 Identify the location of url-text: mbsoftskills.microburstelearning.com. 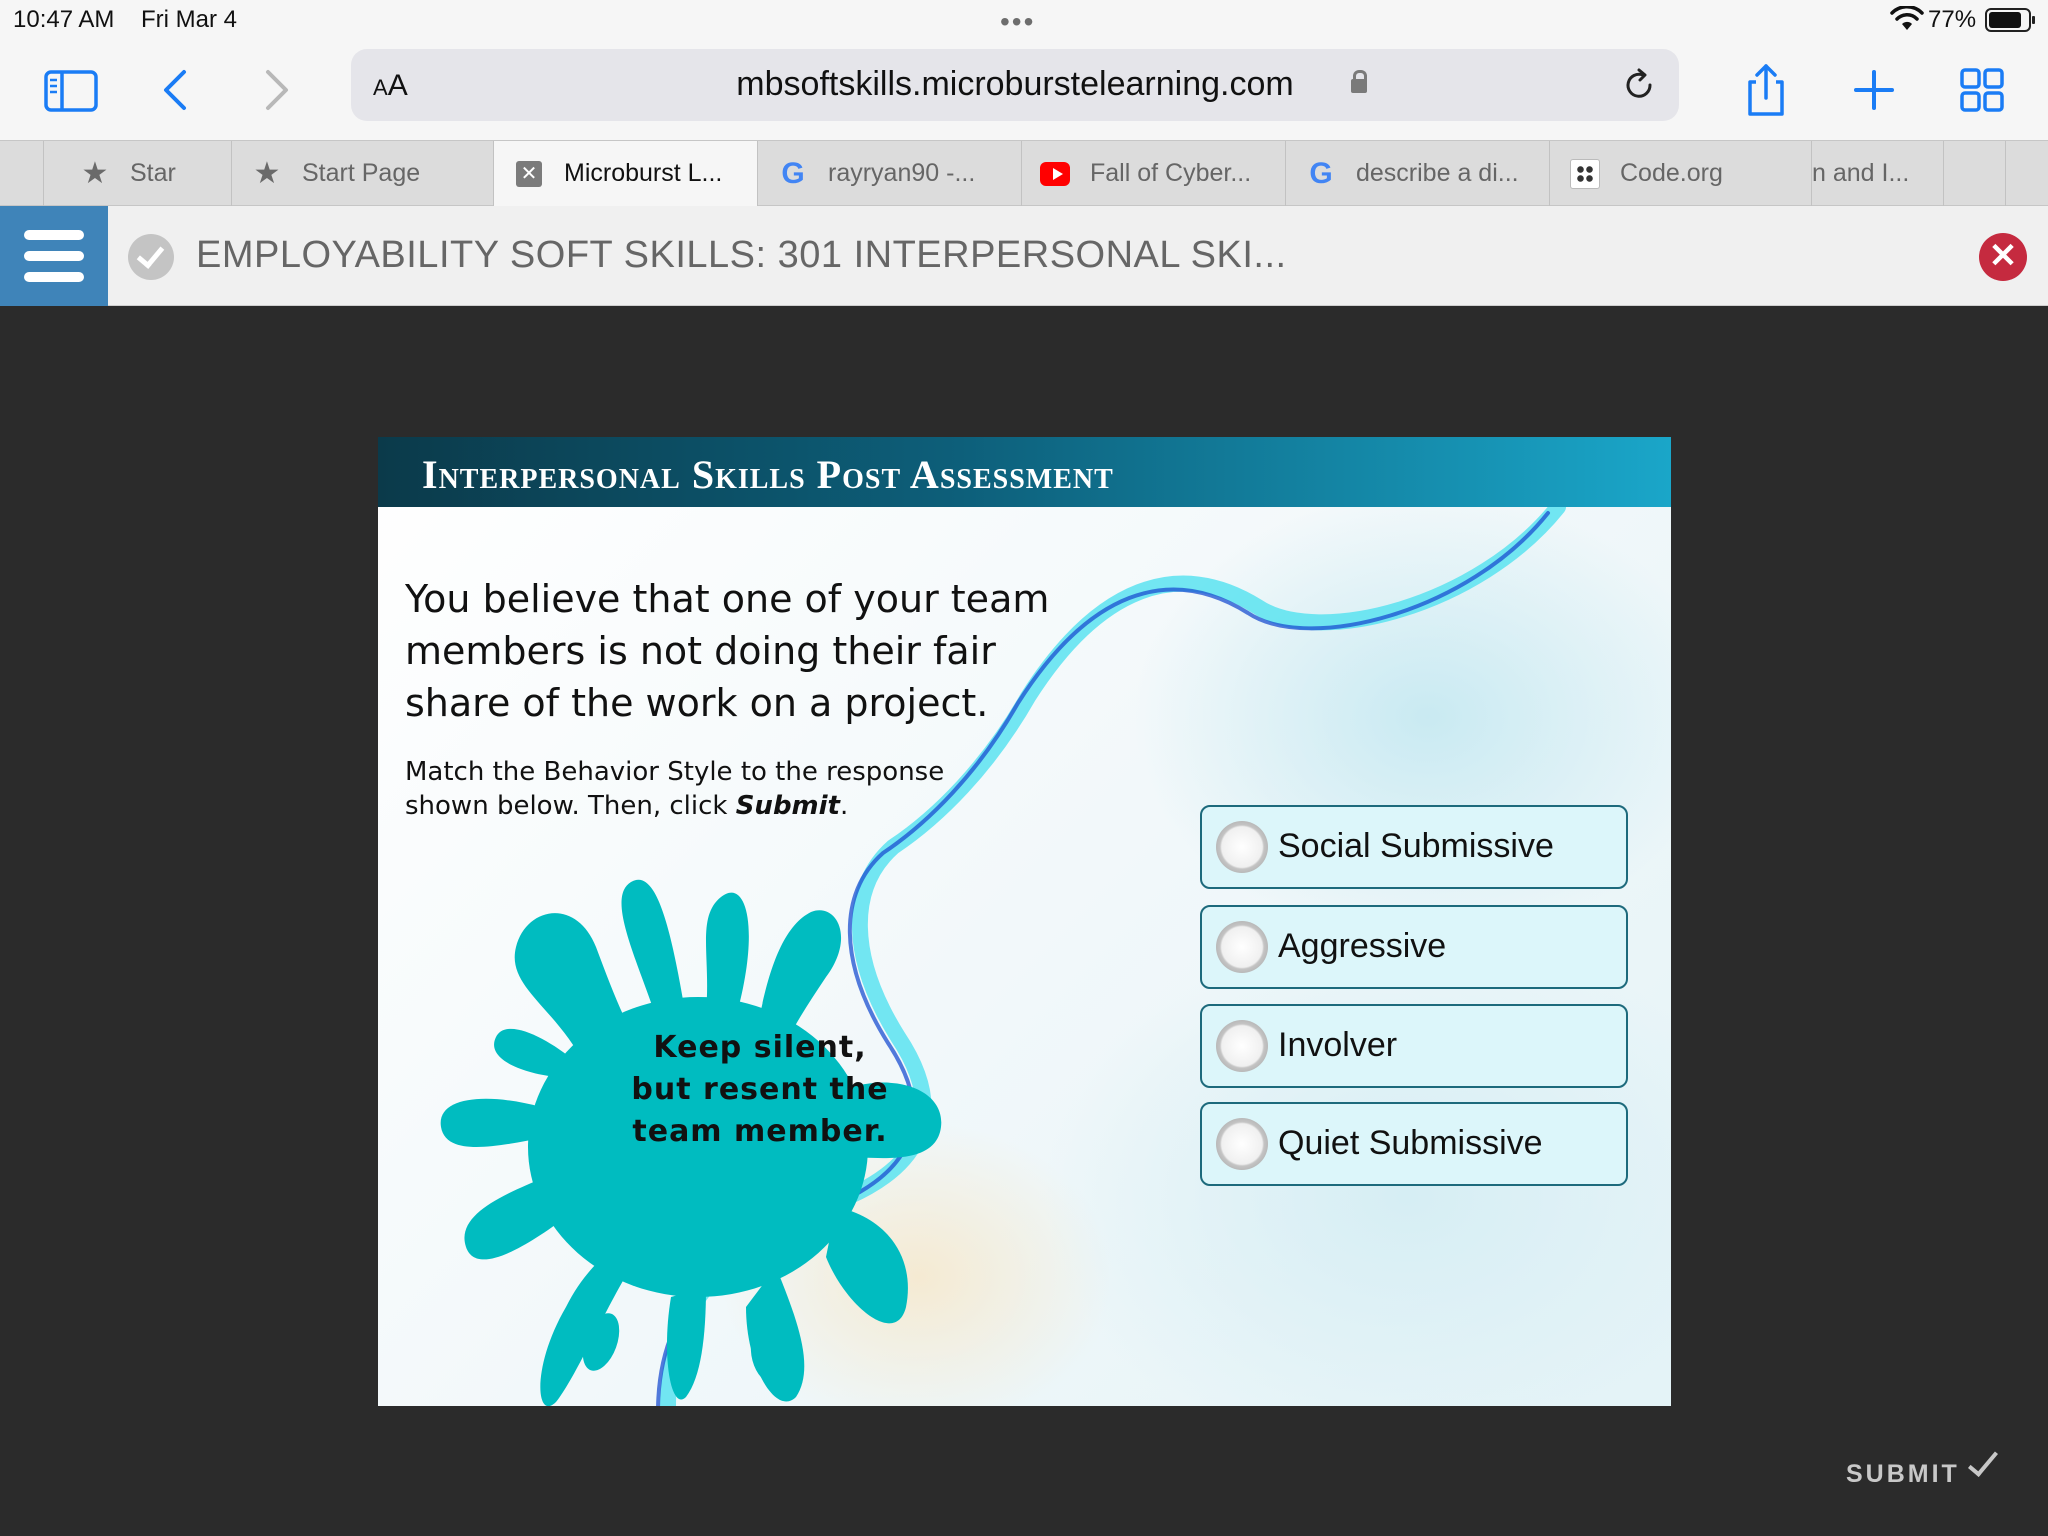
(1015, 84).